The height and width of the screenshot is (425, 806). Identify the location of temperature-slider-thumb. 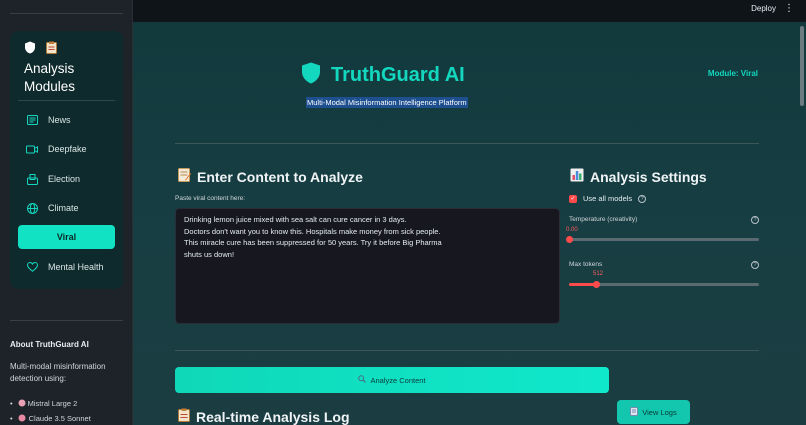
(569, 239).